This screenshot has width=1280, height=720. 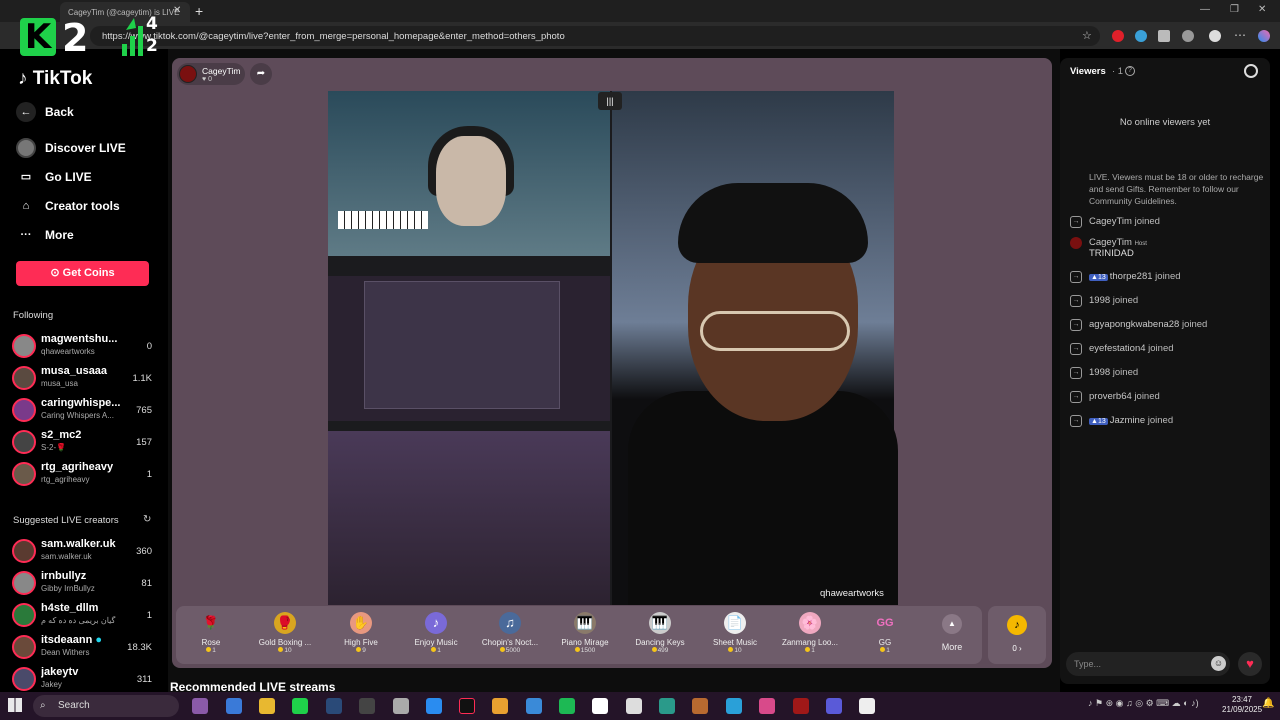 What do you see at coordinates (84, 616) in the screenshot?
I see `suggested-item: h4ste_dllm گیان بریمی ده ده که م 1` at bounding box center [84, 616].